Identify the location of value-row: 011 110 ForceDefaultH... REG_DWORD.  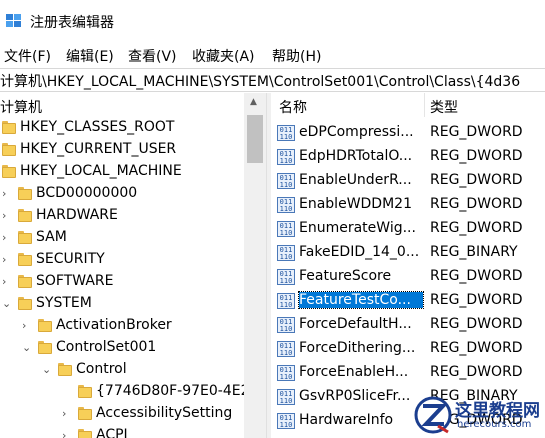
(408, 325).